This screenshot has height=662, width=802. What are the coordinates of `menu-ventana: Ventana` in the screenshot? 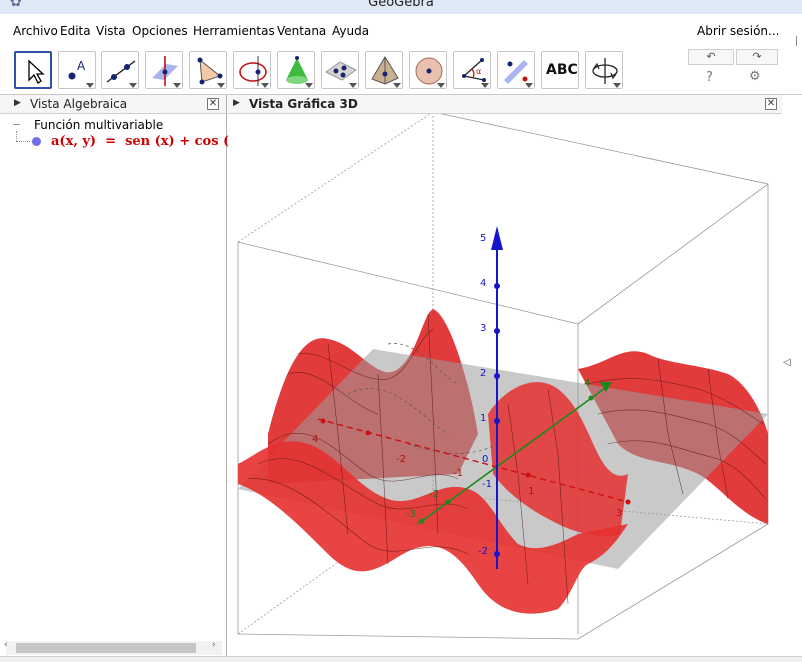 It's located at (301, 31).